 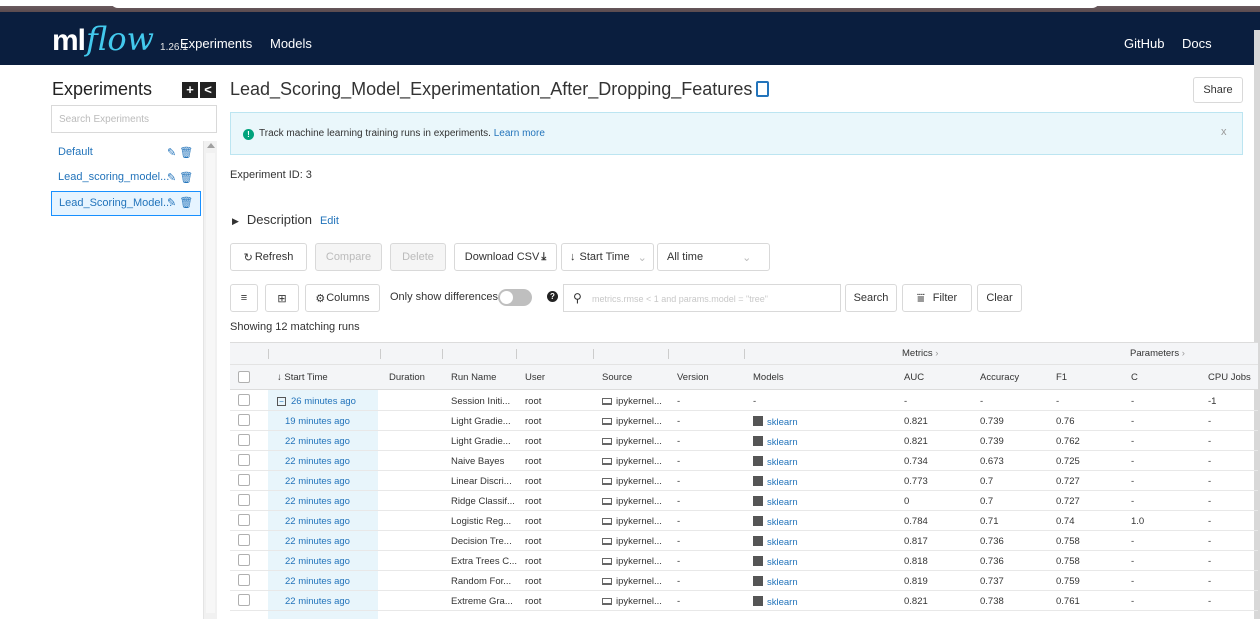 I want to click on nav-github: GitHub, so click(x=1144, y=43).